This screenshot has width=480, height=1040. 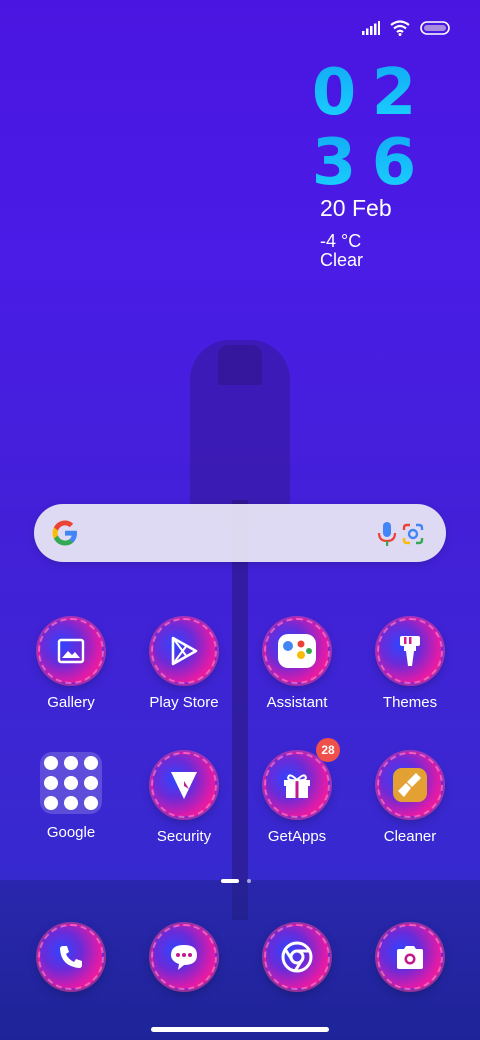 What do you see at coordinates (71, 702) in the screenshot?
I see `app-label: Gallery` at bounding box center [71, 702].